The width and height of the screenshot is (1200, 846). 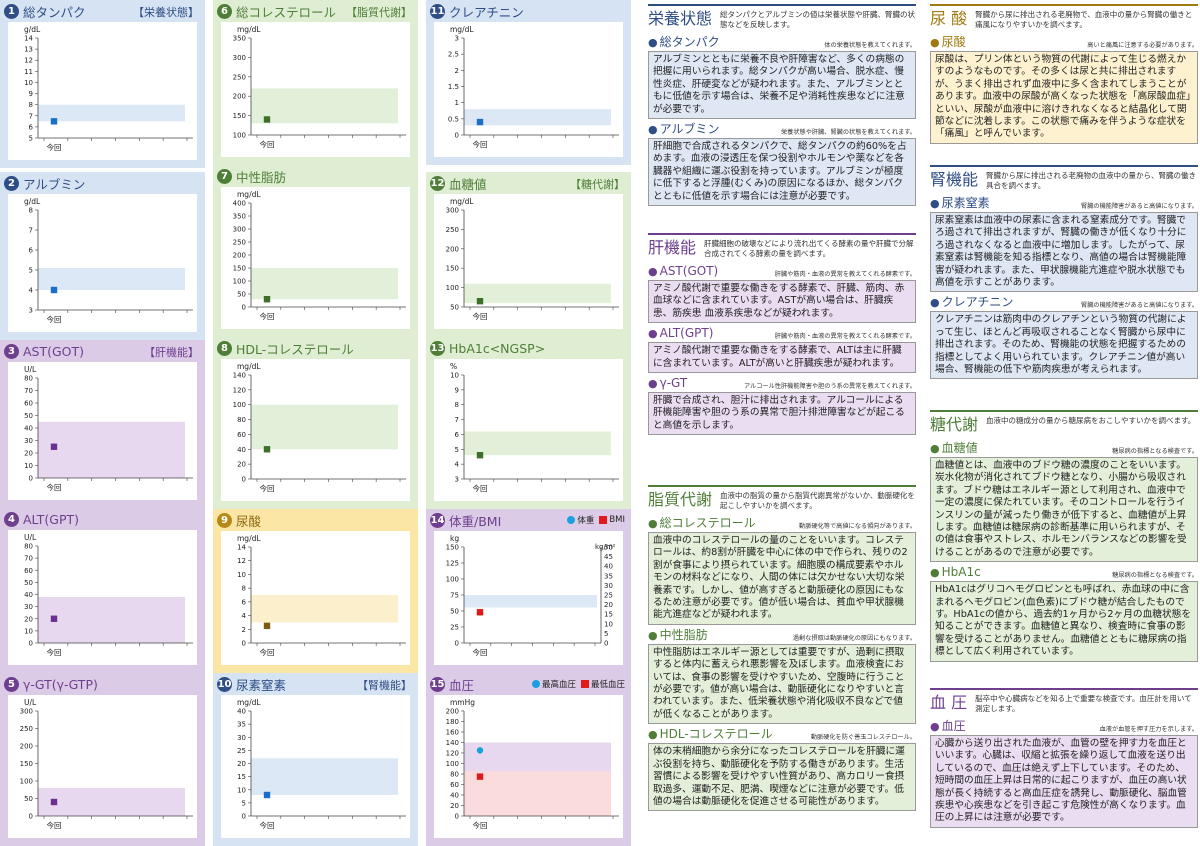 I want to click on test-item-name: ● γ-GT, so click(x=667, y=383).